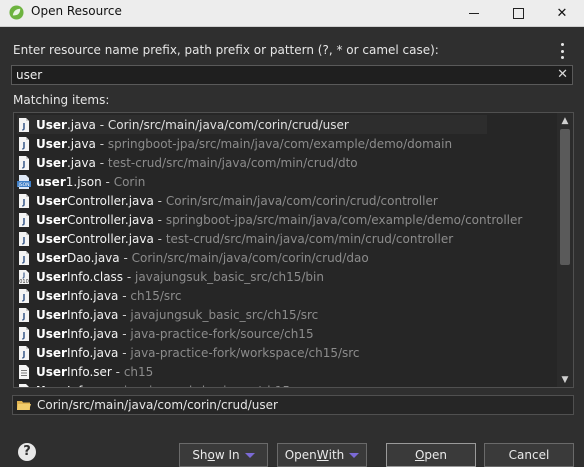 This screenshot has width=584, height=467. Describe the element at coordinates (354, 455) in the screenshot. I see `dropdown-caret-icon` at that location.